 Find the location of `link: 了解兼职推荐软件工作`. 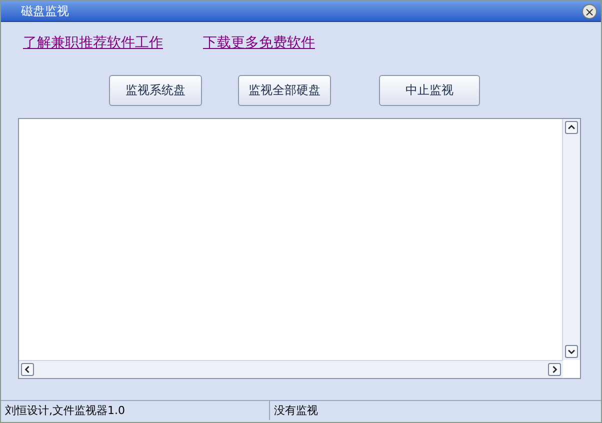

link: 了解兼职推荐软件工作 is located at coordinates (93, 46).